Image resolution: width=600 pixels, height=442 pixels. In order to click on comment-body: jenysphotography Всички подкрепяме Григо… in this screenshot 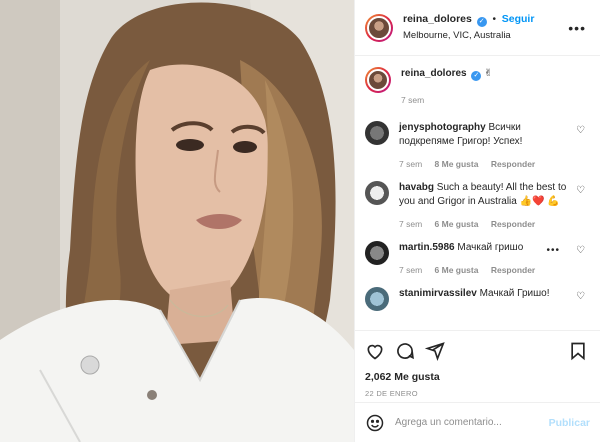, I will do `click(489, 146)`.